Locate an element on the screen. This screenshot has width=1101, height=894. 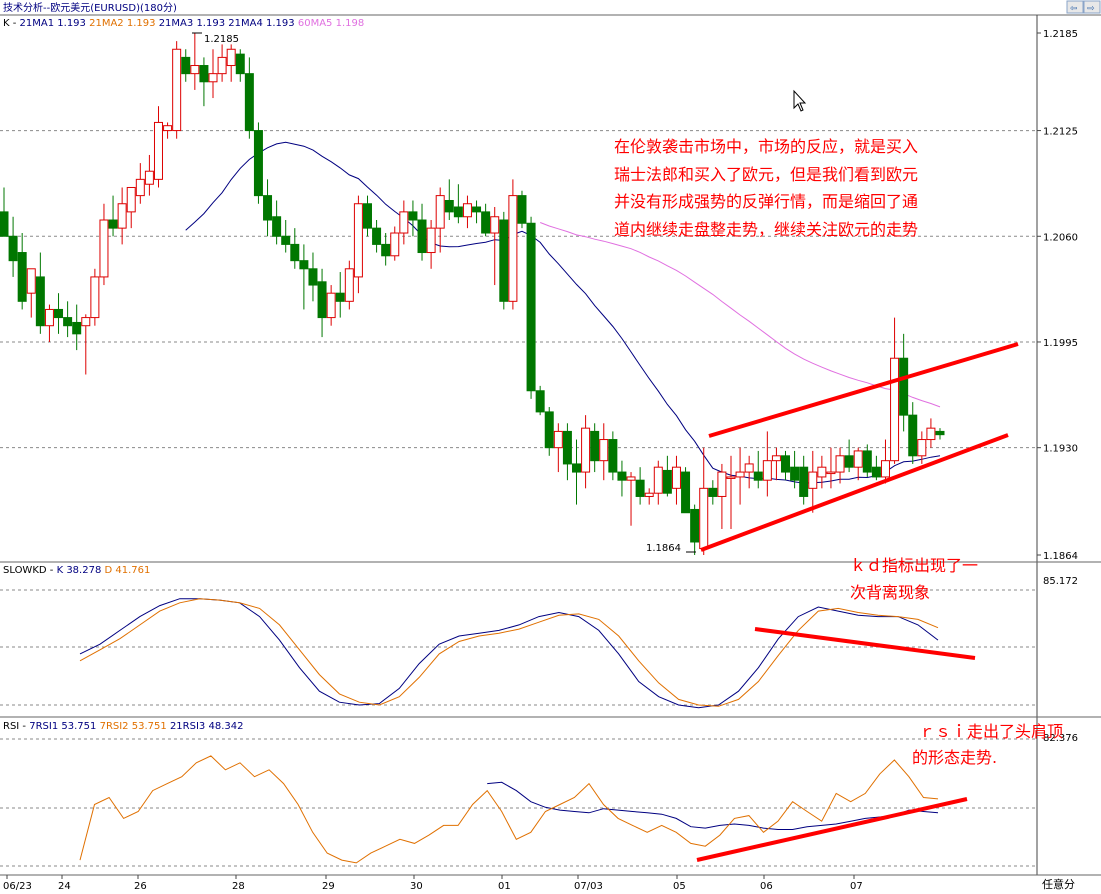
main-comment-line-2: 瑞士法郎和买入了欧元，但是我们看到欧元 is located at coordinates (766, 174).